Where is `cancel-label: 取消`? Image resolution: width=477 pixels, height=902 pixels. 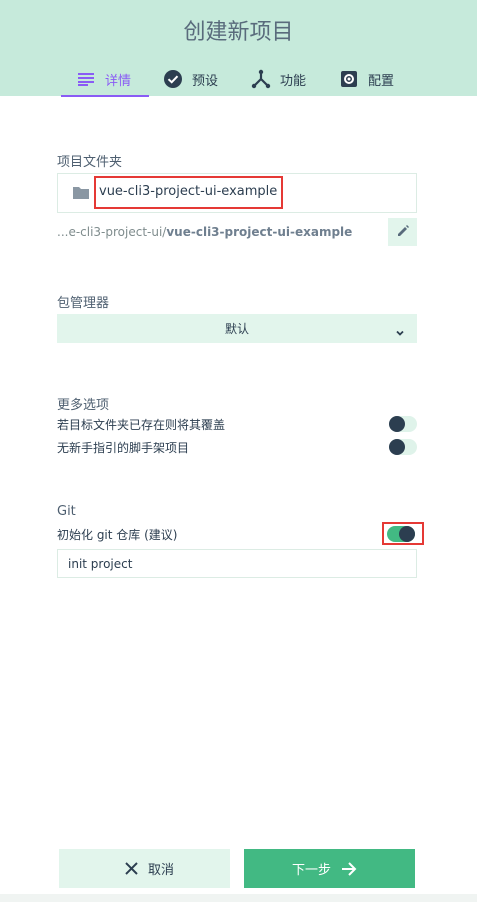
cancel-label: 取消 is located at coordinates (160, 870).